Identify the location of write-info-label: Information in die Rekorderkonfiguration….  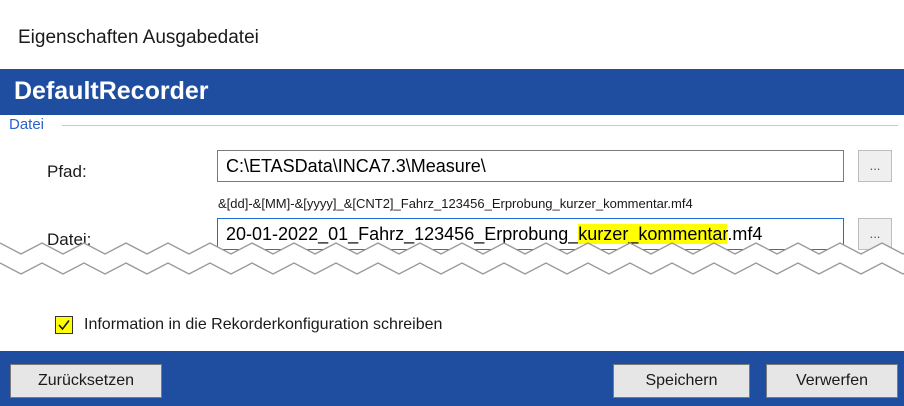
(263, 324).